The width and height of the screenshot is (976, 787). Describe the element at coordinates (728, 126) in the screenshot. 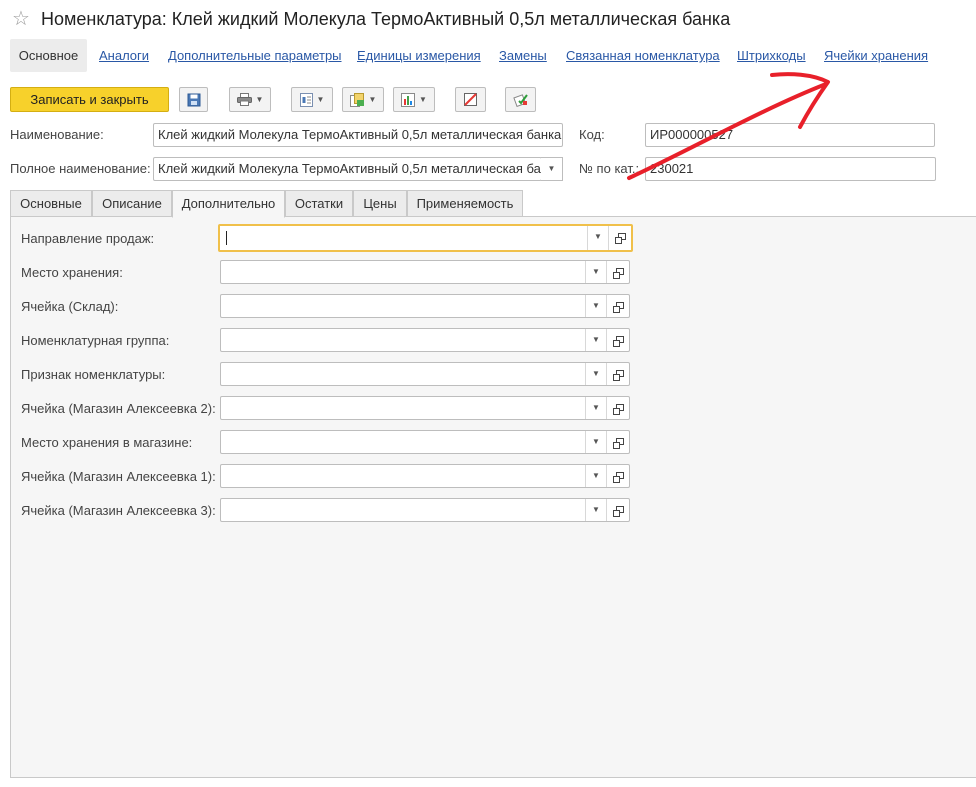

I see `annotation-arrow` at that location.